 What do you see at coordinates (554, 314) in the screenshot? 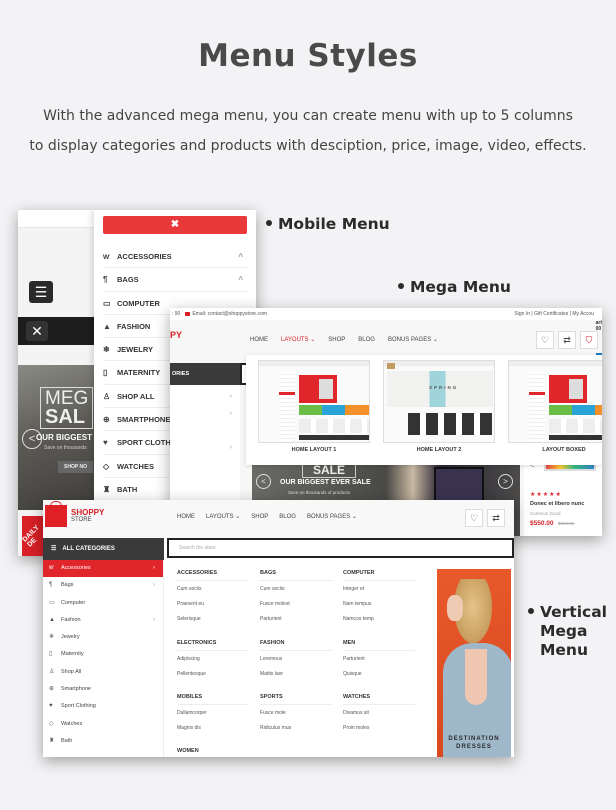
I see `account-links: Sign In | Gift Certificates | My Accou` at bounding box center [554, 314].